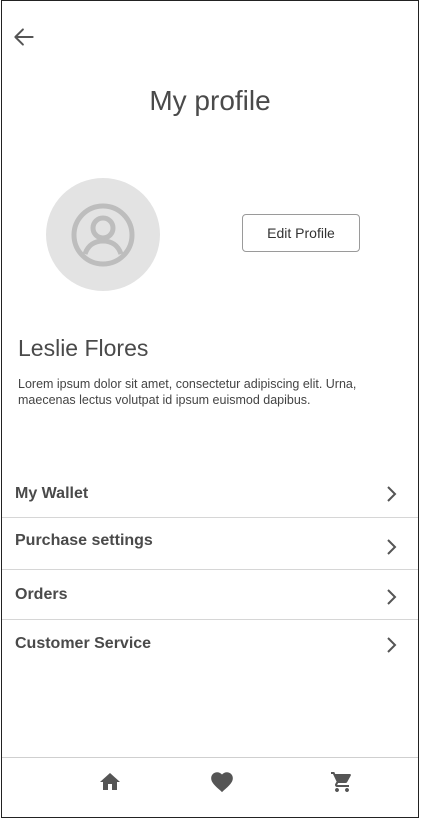 The image size is (421, 820). What do you see at coordinates (210, 496) in the screenshot?
I see `menu-item-my-wallet: My Wallet` at bounding box center [210, 496].